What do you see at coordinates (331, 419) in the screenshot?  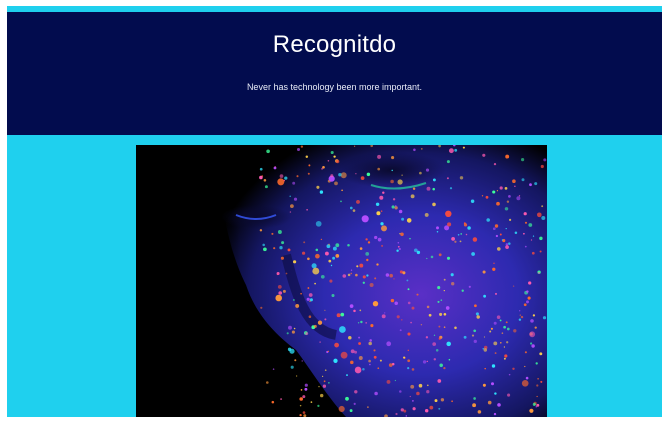 I see `bottom-strip` at bounding box center [331, 419].